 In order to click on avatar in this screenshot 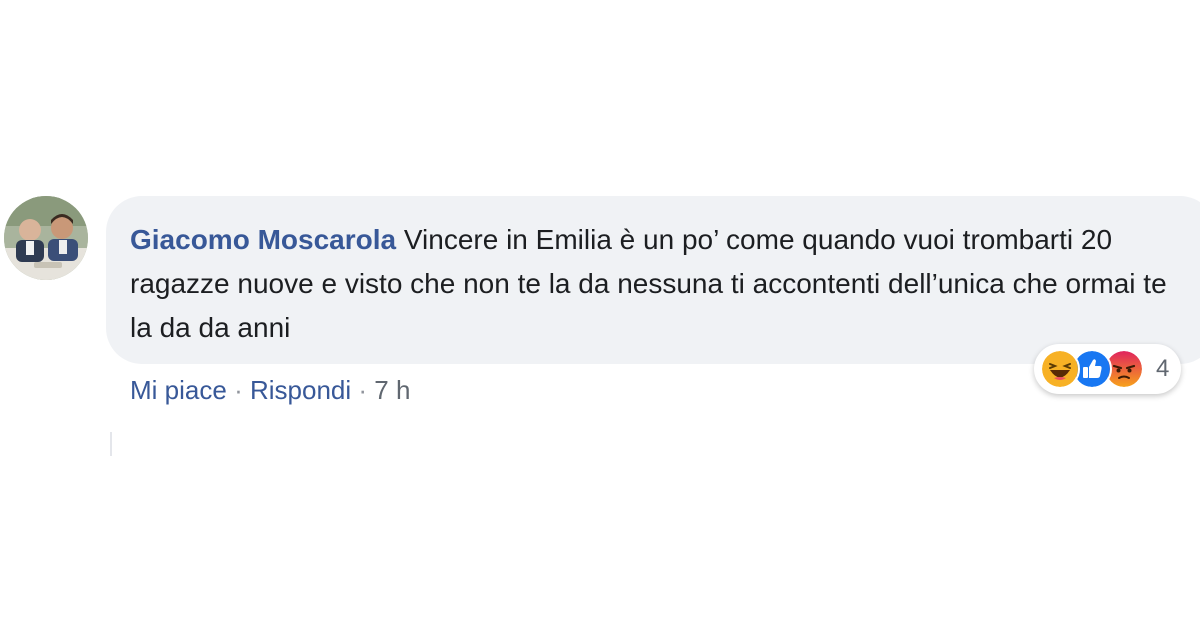, I will do `click(46, 238)`.